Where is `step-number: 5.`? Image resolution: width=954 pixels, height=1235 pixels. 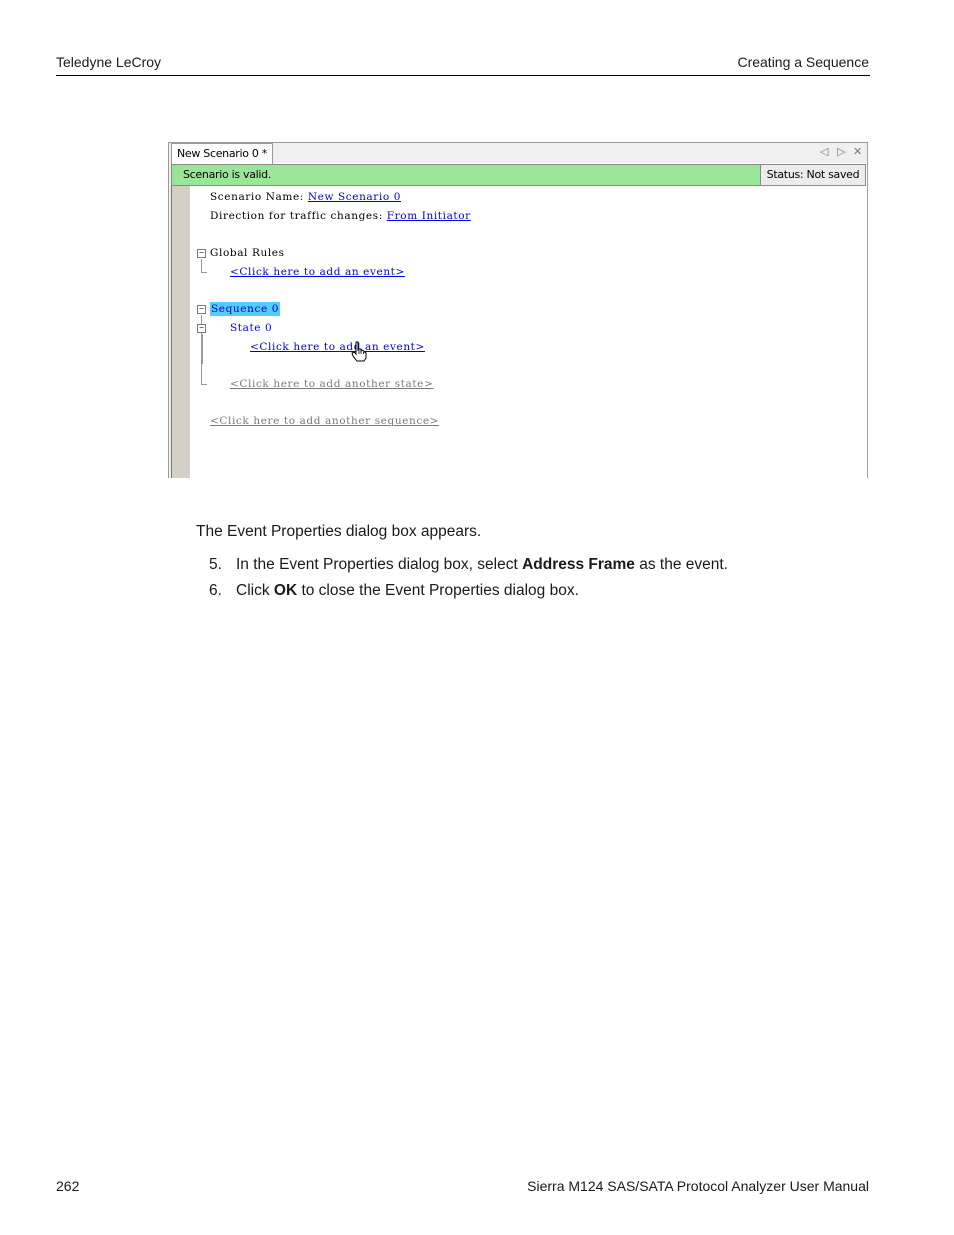
step-number: 5. is located at coordinates (215, 564).